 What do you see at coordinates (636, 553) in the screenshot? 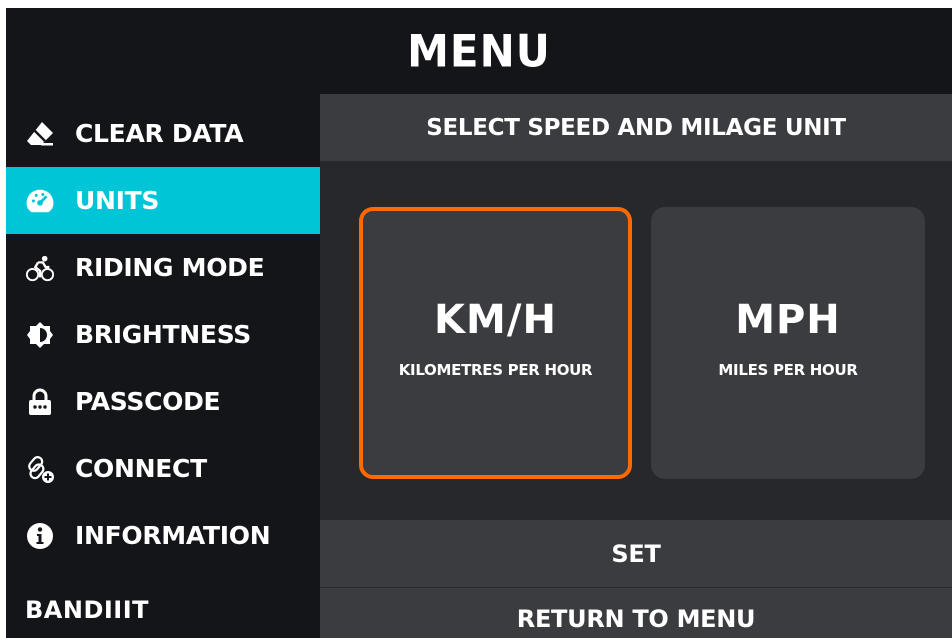
I see `set-button: SET` at bounding box center [636, 553].